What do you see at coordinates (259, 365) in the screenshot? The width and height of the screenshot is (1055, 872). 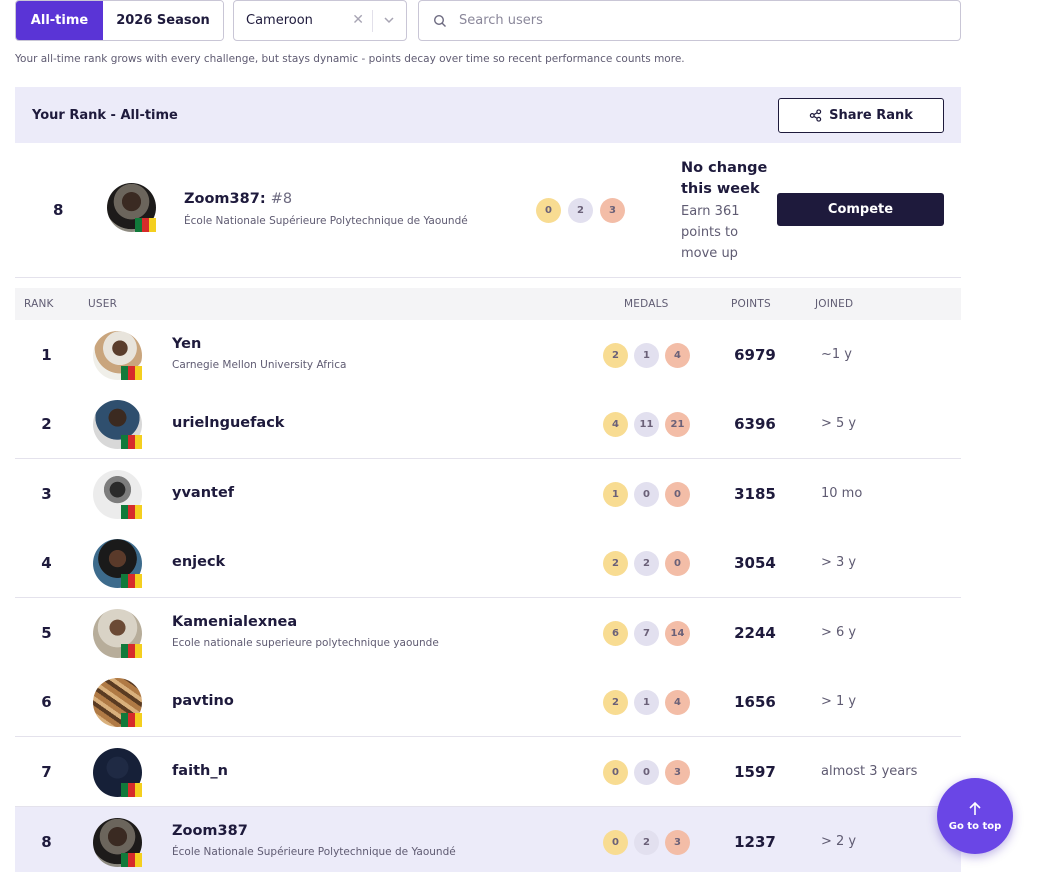 I see `row-institution: Carnegie Mellon University Africa` at bounding box center [259, 365].